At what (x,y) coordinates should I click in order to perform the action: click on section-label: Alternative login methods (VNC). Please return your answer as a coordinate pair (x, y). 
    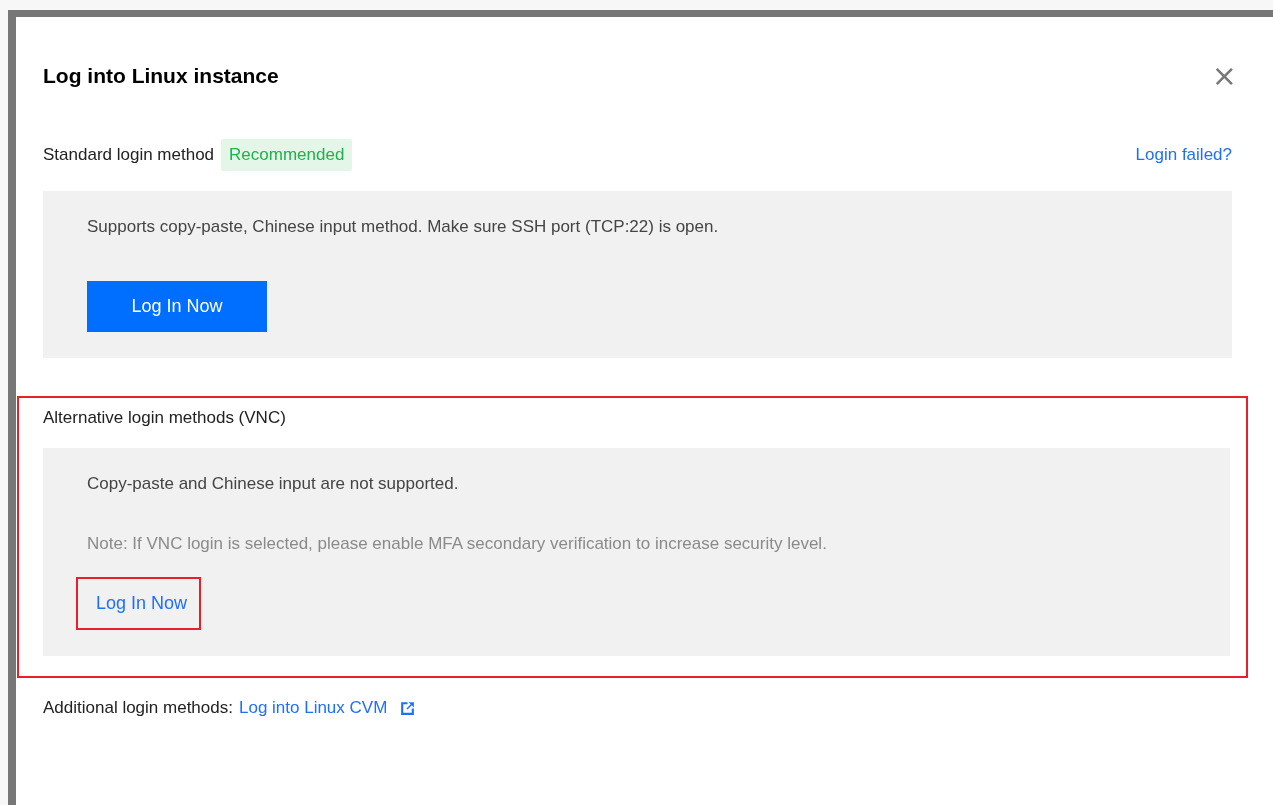
    Looking at the image, I should click on (165, 418).